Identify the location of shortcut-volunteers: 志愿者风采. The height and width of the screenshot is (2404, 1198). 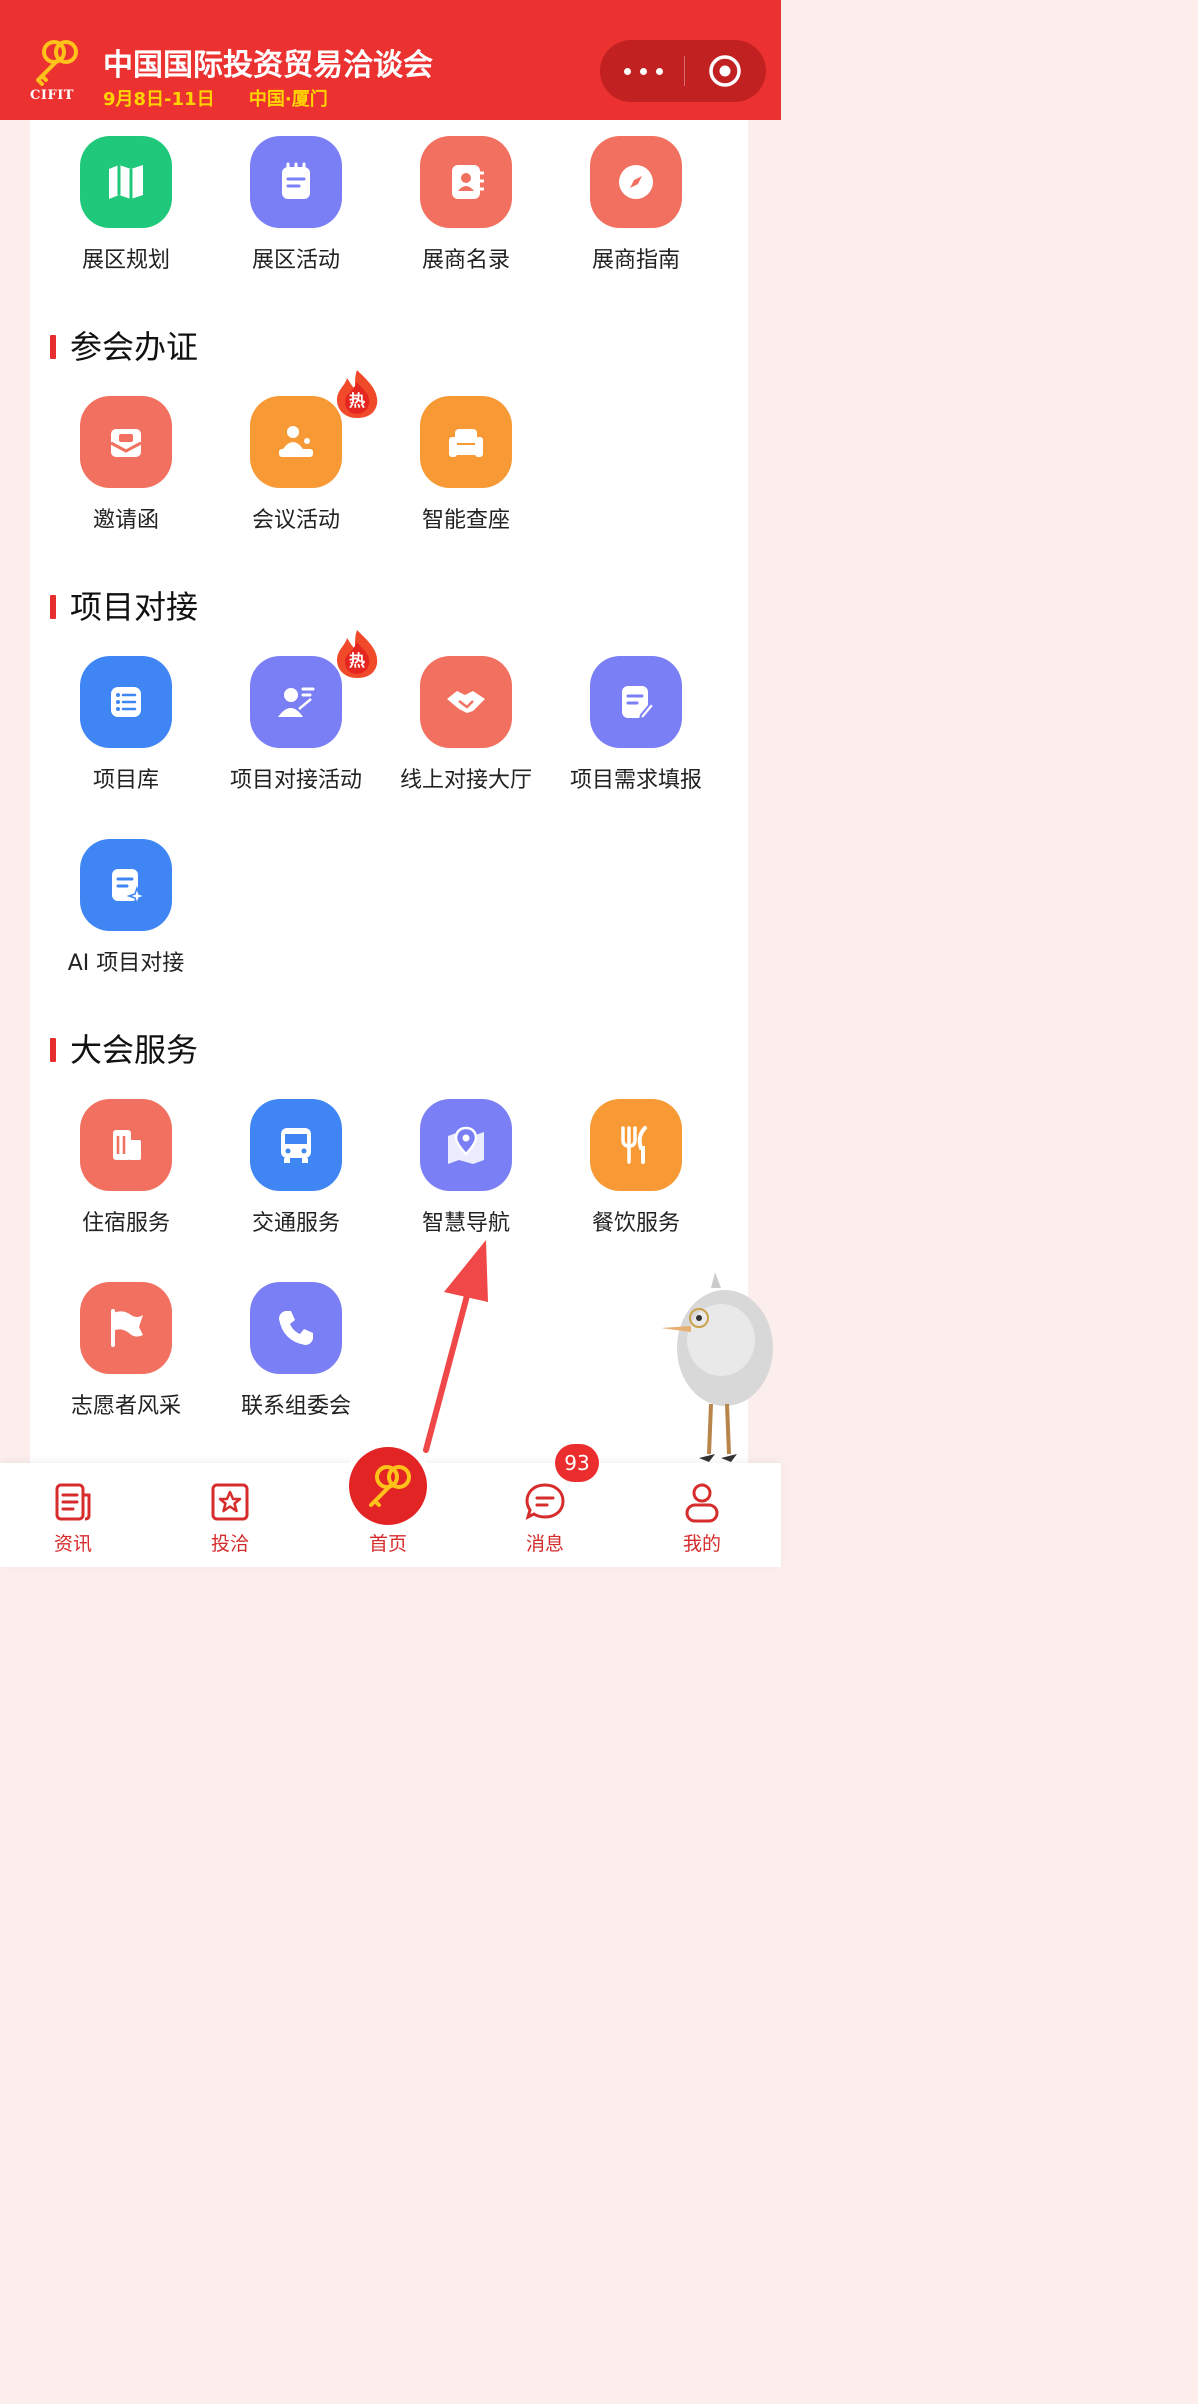
(126, 1351).